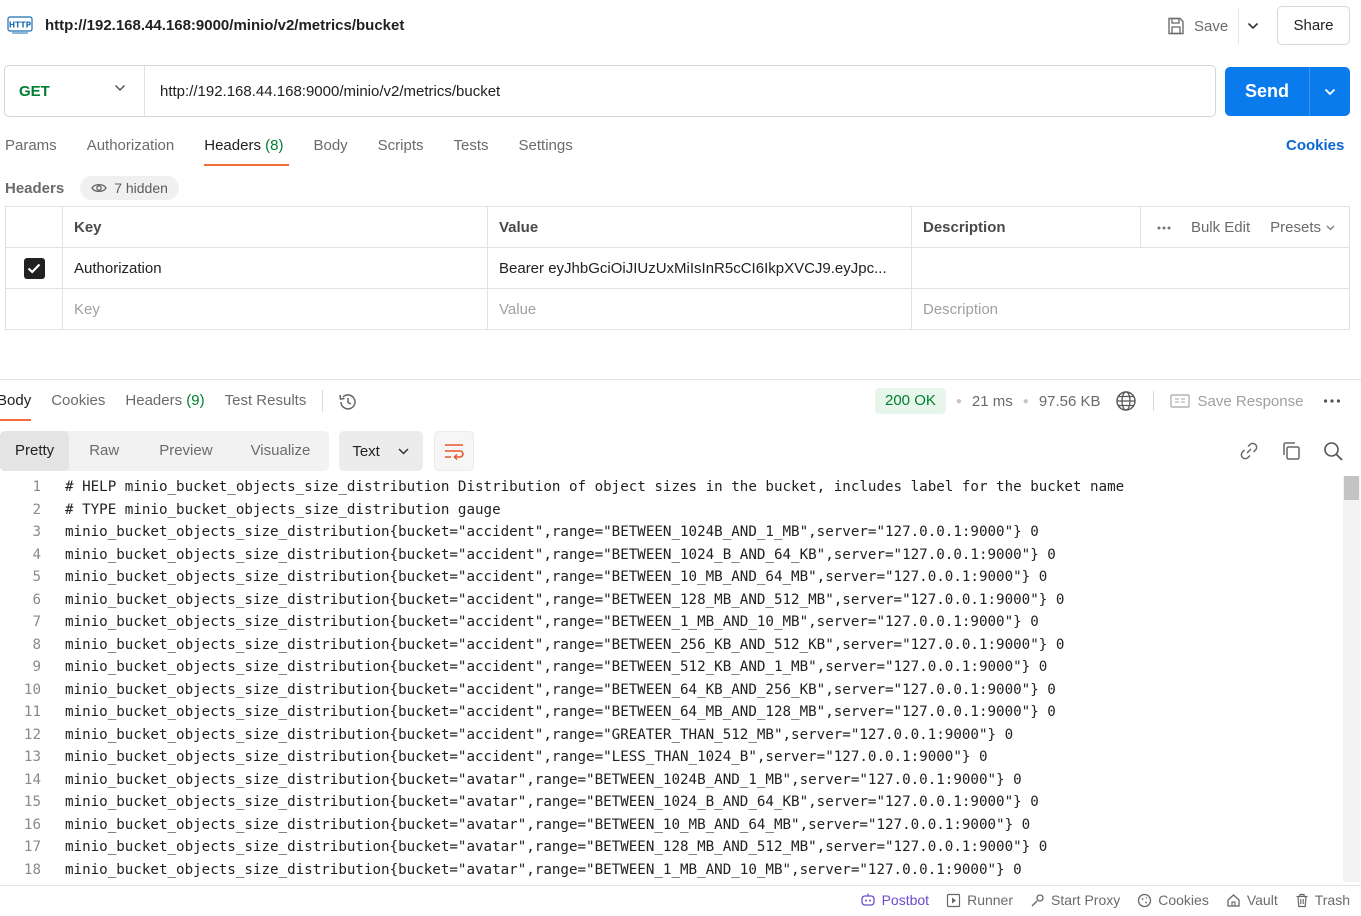  I want to click on table-actions: Bulk Edit Presets, so click(1253, 227).